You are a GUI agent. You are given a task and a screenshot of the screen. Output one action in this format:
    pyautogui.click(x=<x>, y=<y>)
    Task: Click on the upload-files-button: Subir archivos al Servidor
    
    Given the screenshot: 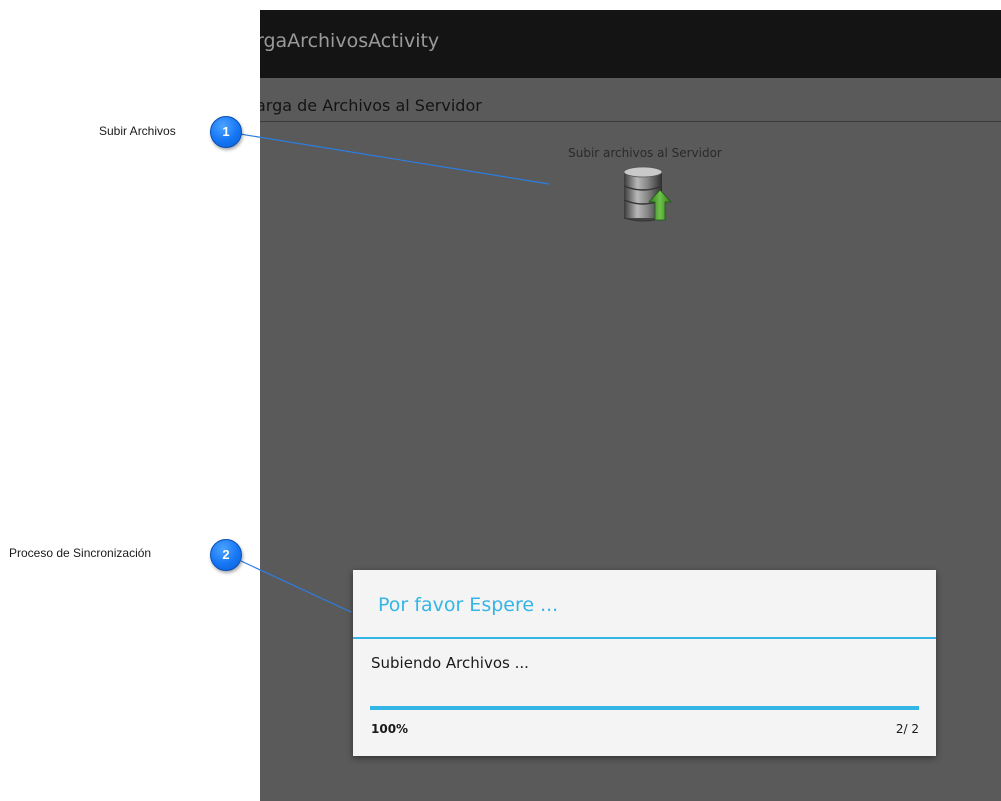 What is the action you would take?
    pyautogui.click(x=645, y=185)
    